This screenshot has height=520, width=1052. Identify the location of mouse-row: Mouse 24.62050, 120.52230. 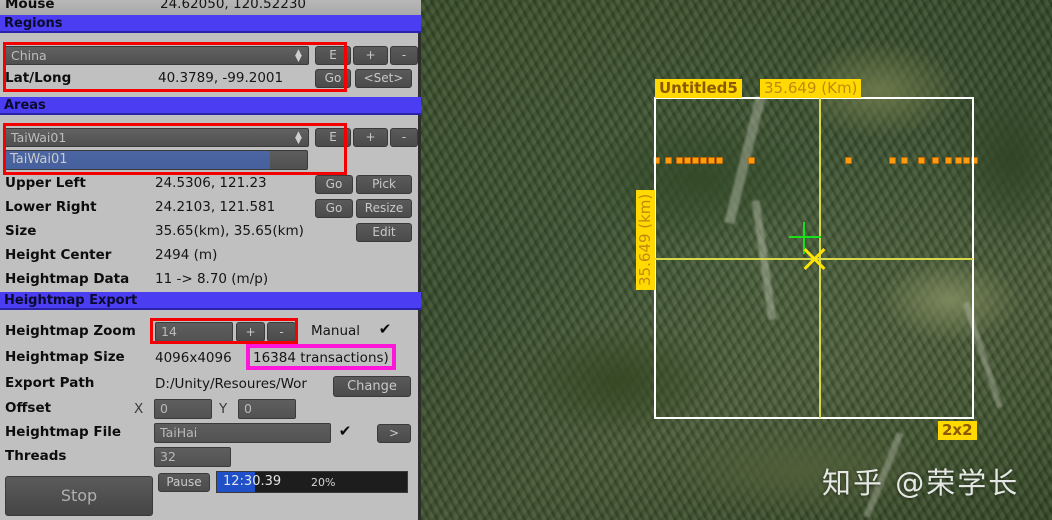
(210, 7).